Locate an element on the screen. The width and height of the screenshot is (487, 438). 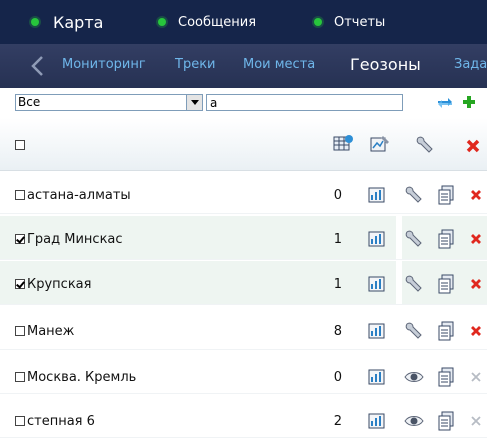
subnav-item-tasks: Зада is located at coordinates (470, 64).